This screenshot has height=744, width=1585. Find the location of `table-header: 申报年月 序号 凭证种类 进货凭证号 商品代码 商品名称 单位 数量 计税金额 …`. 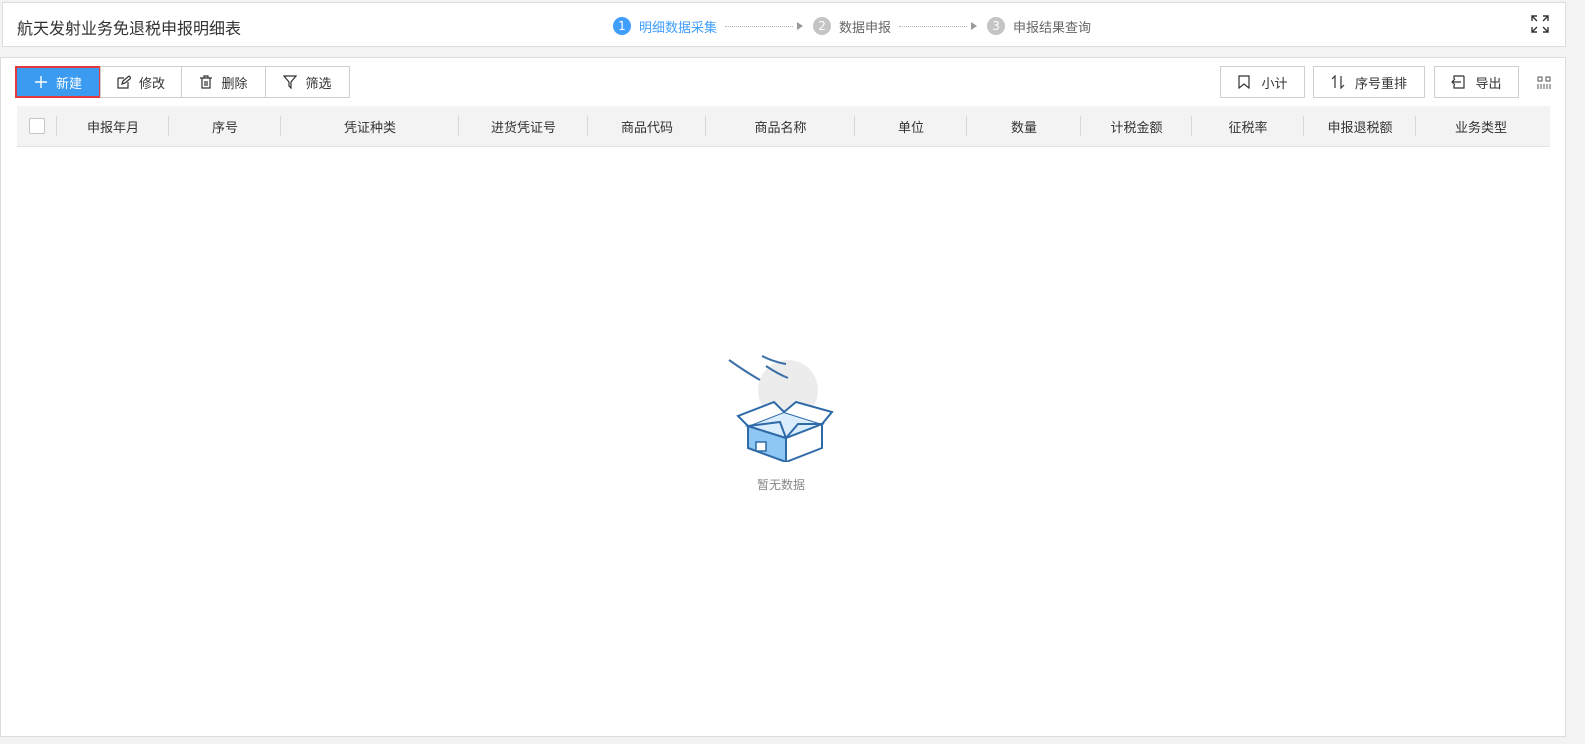

table-header: 申报年月 序号 凭证种类 进货凭证号 商品代码 商品名称 单位 数量 计税金额 … is located at coordinates (783, 126).